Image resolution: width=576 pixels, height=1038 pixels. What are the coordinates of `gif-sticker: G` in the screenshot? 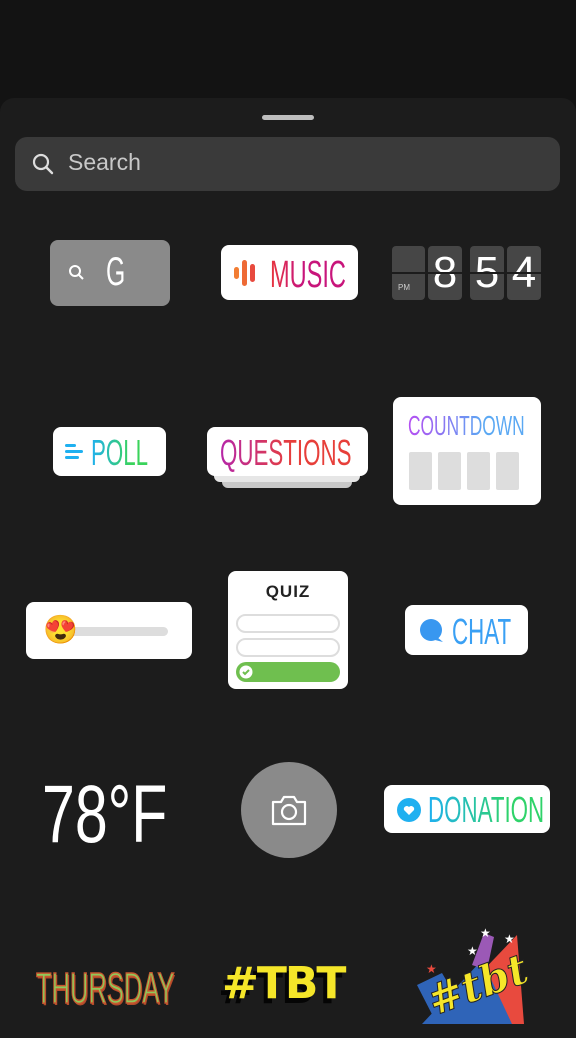 It's located at (110, 273).